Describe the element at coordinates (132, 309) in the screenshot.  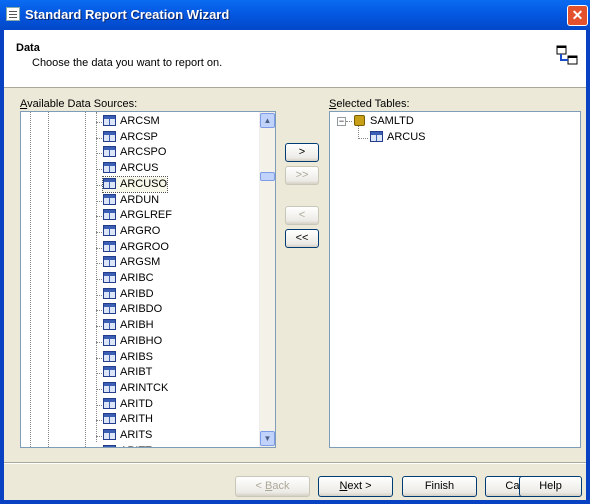
I see `available-list-item: ARIBDO` at that location.